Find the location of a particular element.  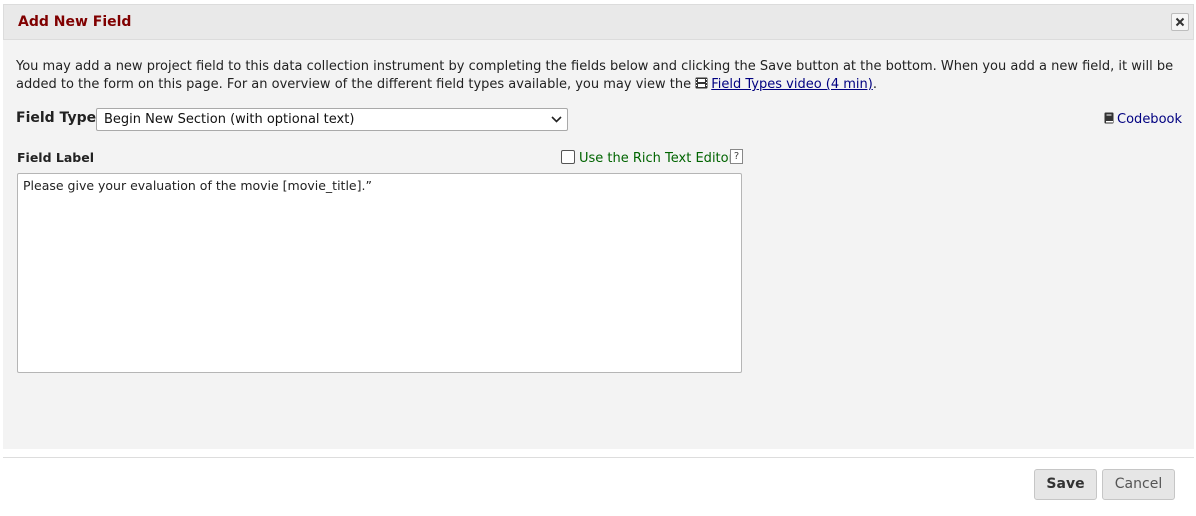

rich-text-checkbox is located at coordinates (568, 157).